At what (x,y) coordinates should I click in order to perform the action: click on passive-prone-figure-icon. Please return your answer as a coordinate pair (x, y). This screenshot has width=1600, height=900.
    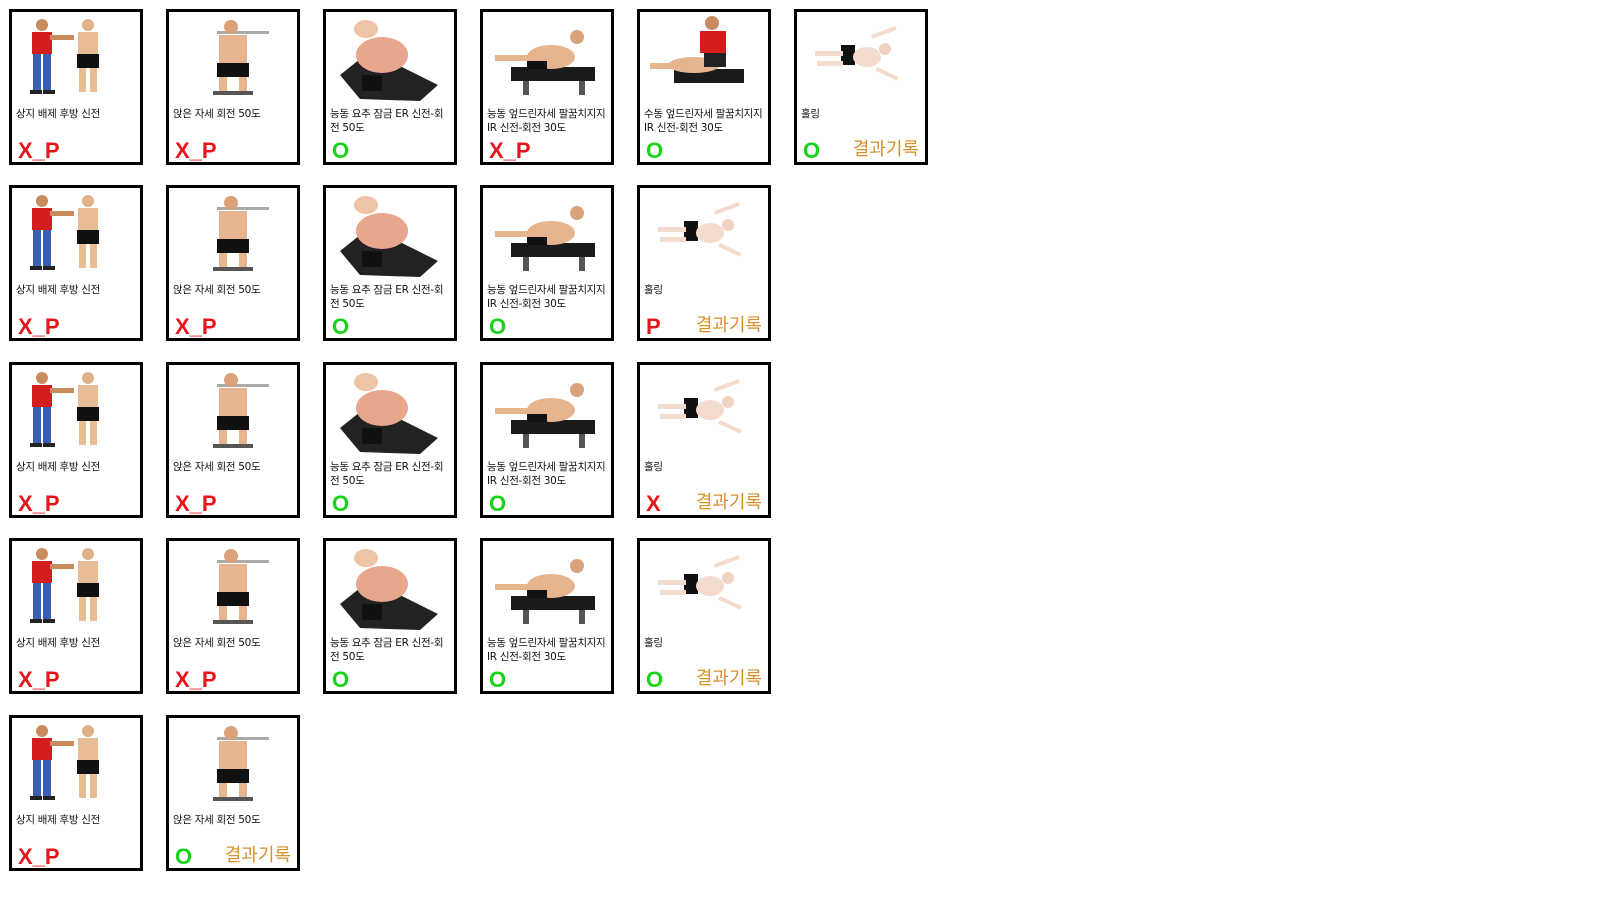
    Looking at the image, I should click on (704, 58).